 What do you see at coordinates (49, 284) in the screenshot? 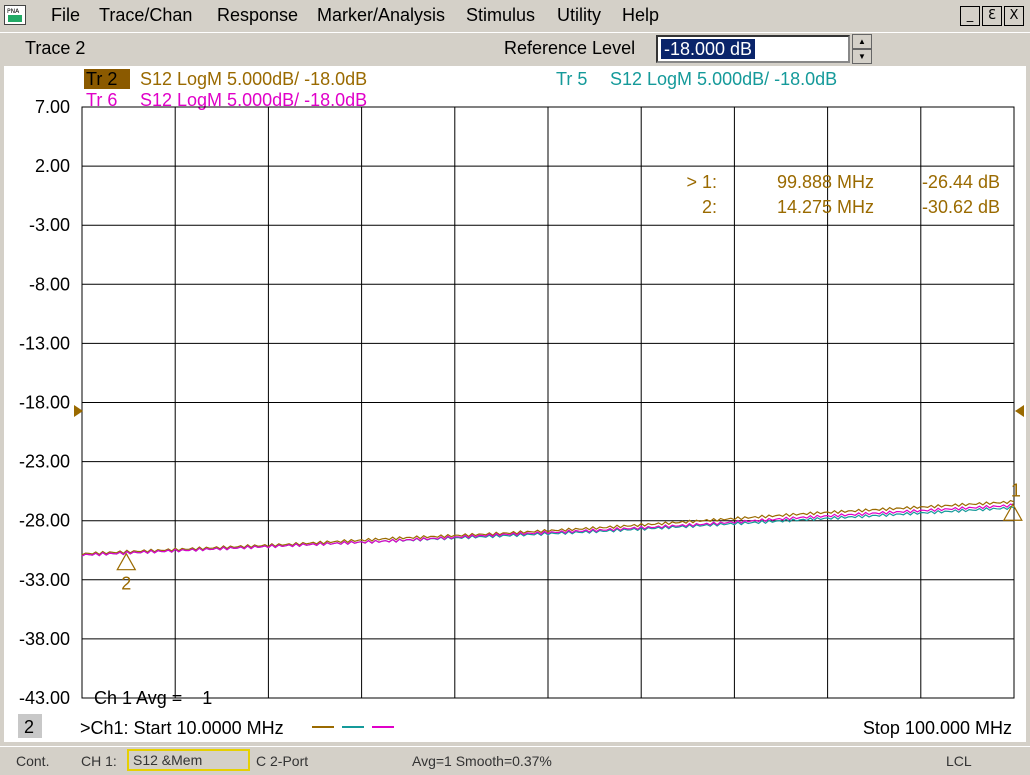
I see `y-tick-label: -8.00` at bounding box center [49, 284].